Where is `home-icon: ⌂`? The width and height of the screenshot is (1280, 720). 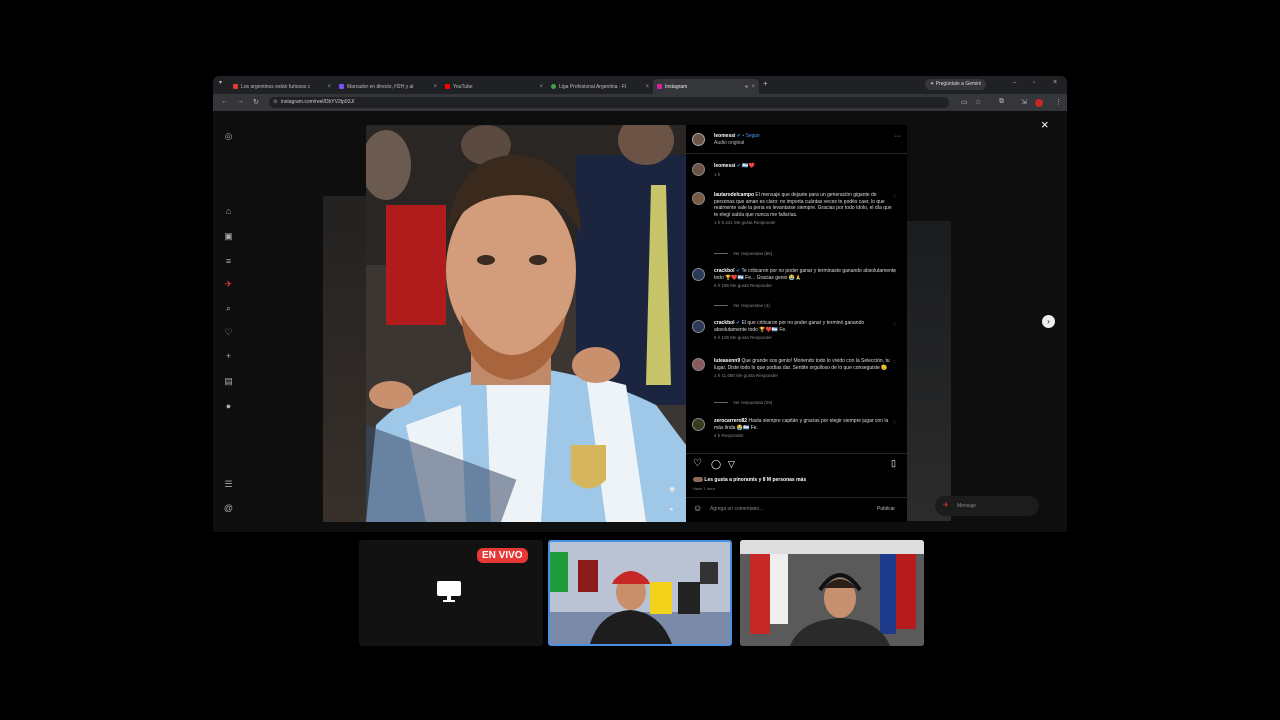
home-icon: ⌂ is located at coordinates (228, 211).